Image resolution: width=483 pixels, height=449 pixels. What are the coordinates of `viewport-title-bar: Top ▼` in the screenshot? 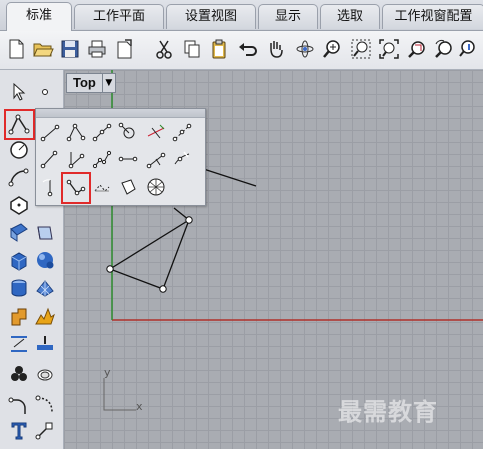 It's located at (91, 83).